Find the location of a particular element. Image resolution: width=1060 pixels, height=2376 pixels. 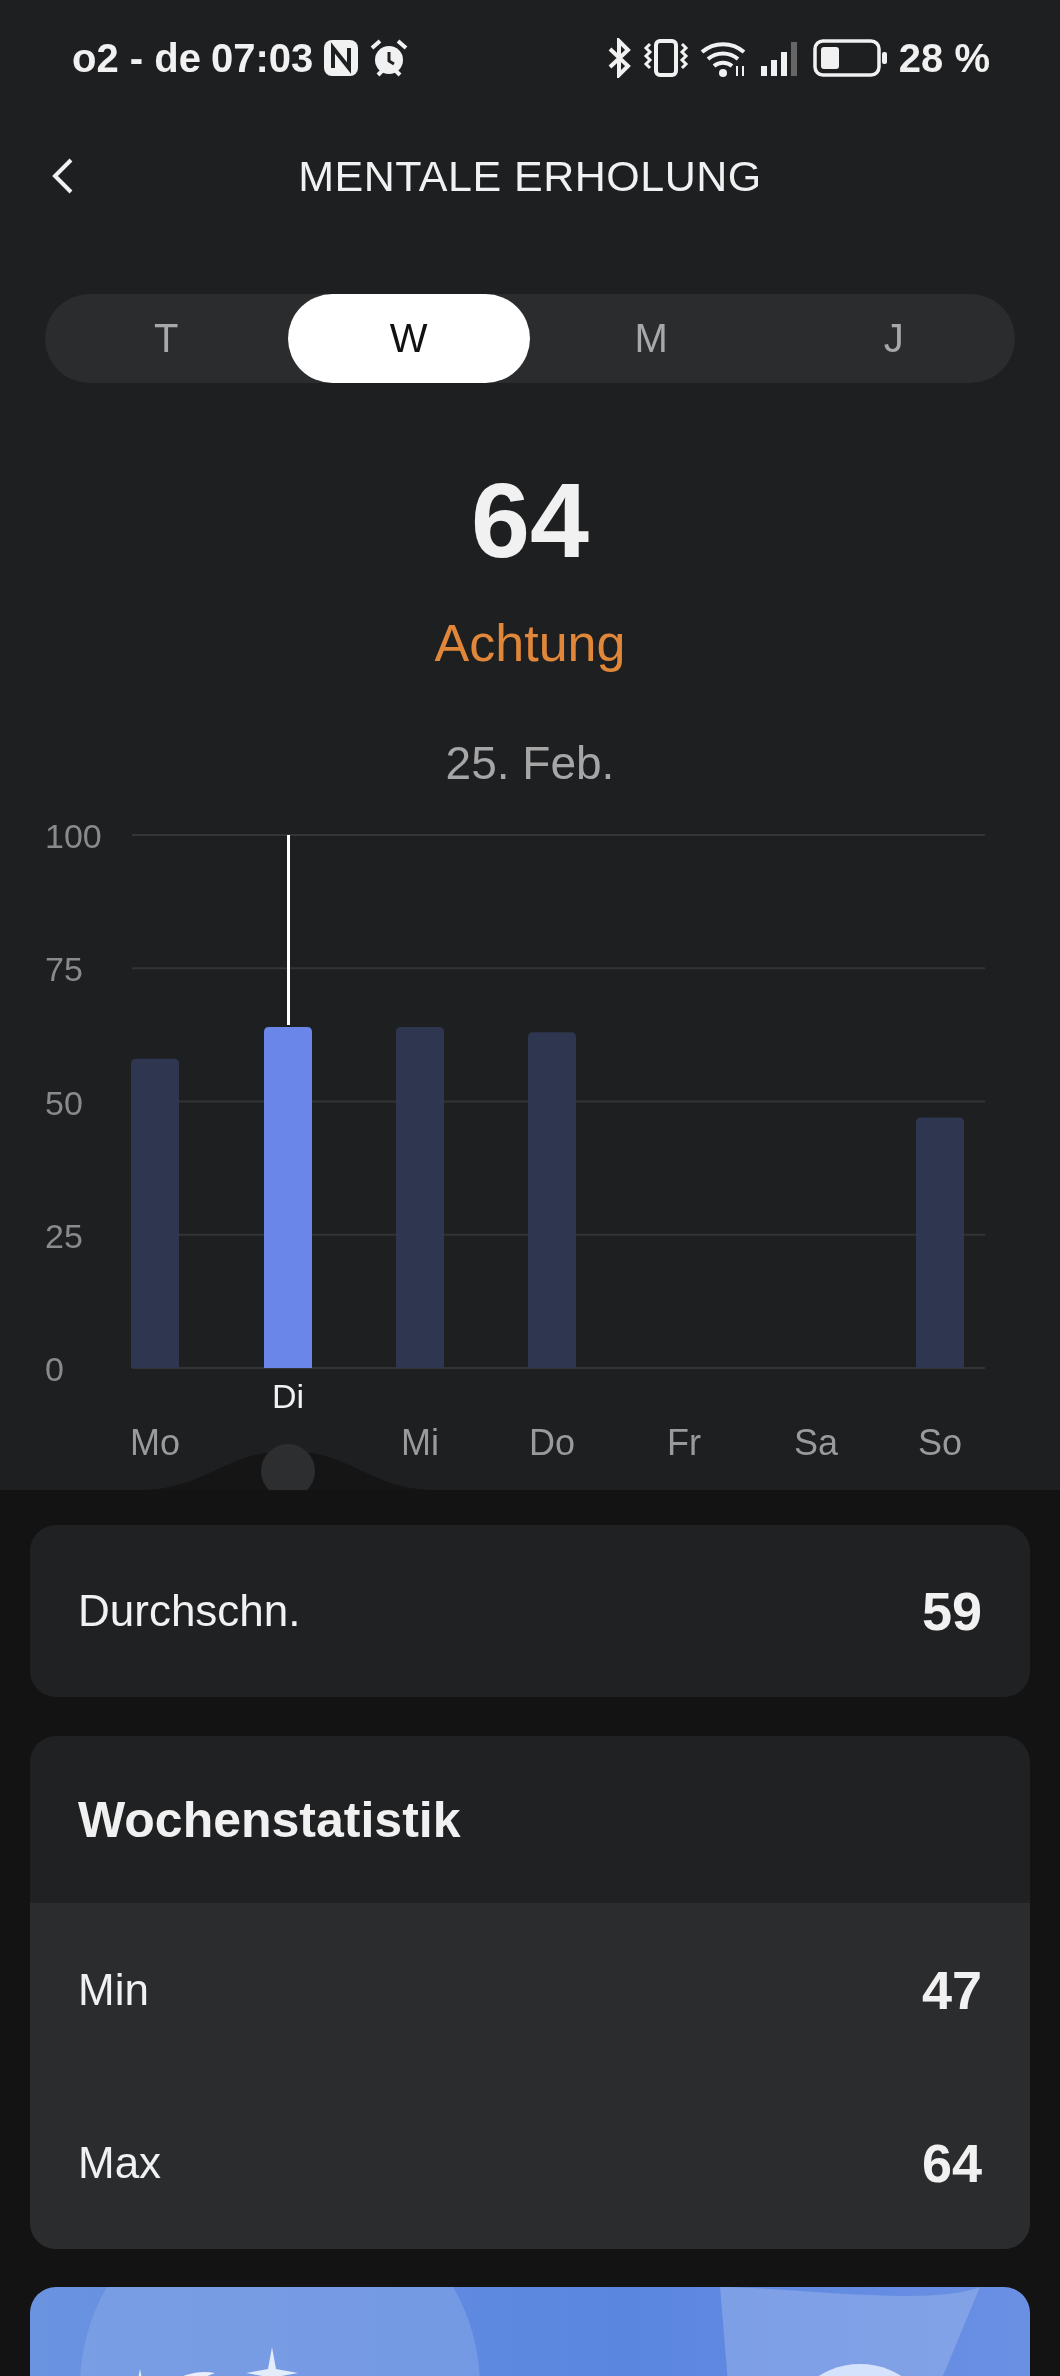

date-text: 25. Feb. is located at coordinates (530, 763).